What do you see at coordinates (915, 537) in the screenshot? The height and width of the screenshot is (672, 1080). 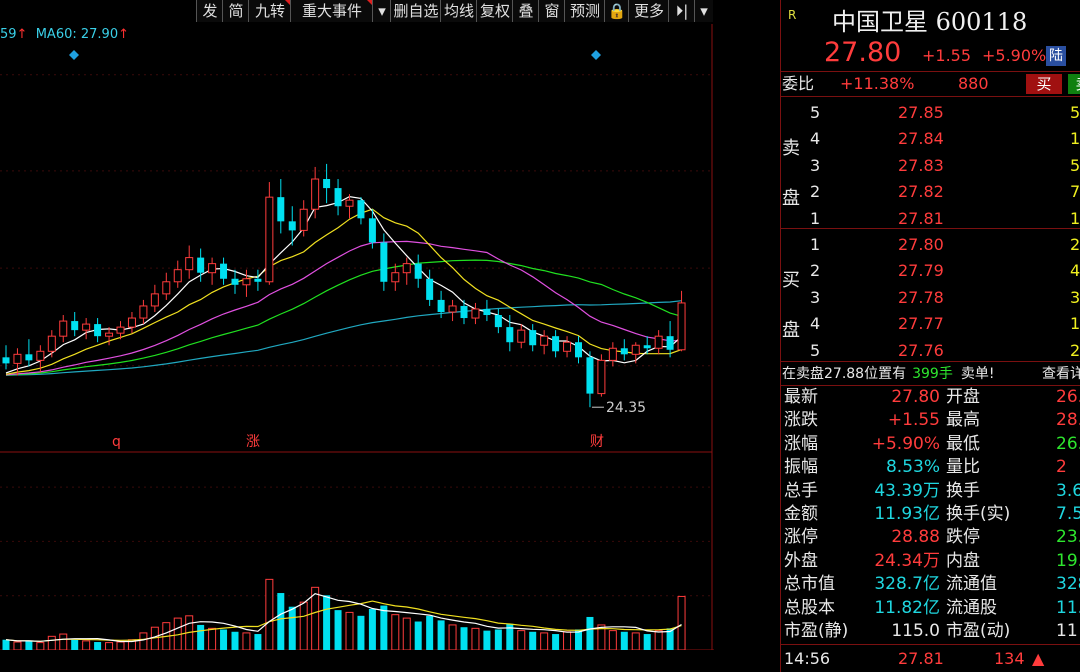 I see `quote-value: 28.88` at bounding box center [915, 537].